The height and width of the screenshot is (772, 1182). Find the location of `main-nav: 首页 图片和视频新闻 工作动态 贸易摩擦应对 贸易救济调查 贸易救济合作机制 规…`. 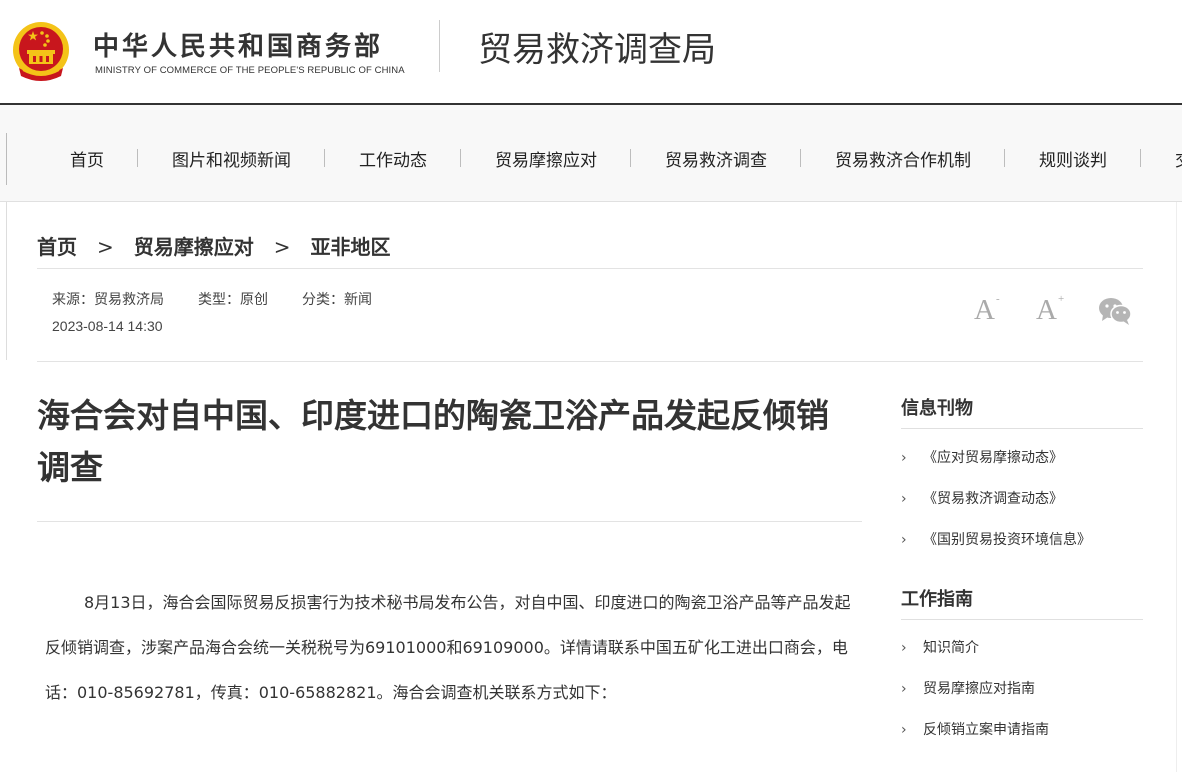

main-nav: 首页 图片和视频新闻 工作动态 贸易摩擦应对 贸易救济调查 贸易救济合作机制 规… is located at coordinates (591, 153).